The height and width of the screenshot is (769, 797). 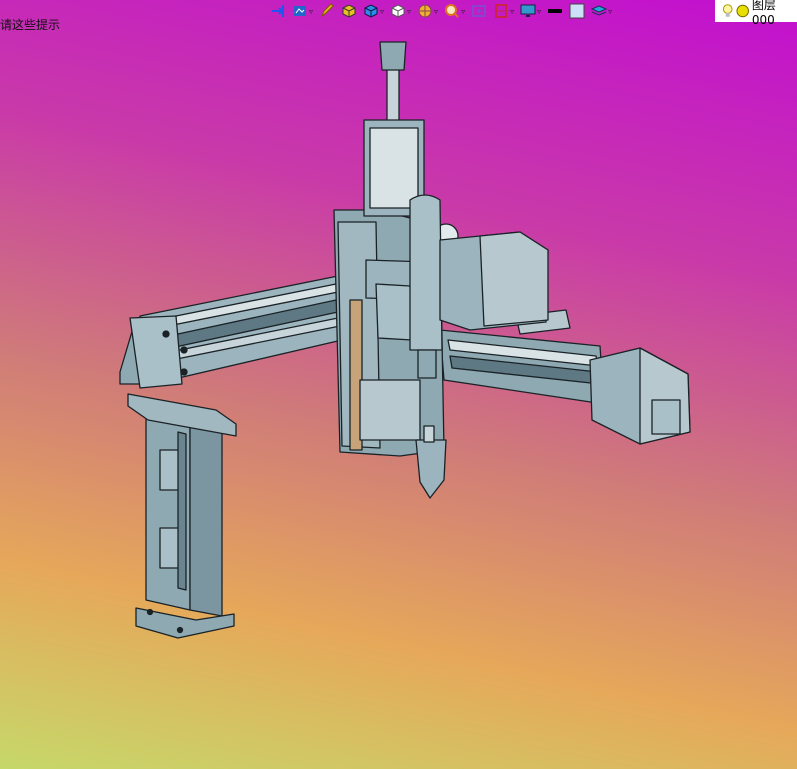 What do you see at coordinates (565, 377) in the screenshot?
I see `y-axis-beam` at bounding box center [565, 377].